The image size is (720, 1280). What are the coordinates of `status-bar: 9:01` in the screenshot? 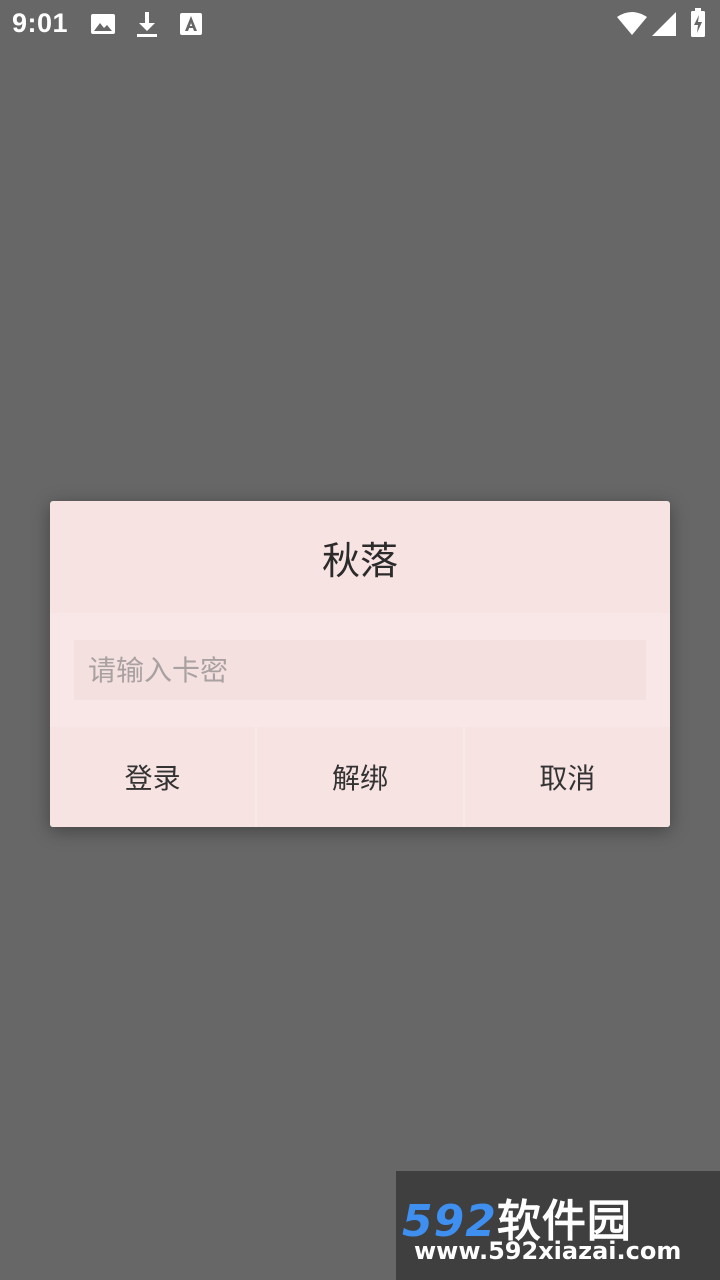 It's located at (360, 24).